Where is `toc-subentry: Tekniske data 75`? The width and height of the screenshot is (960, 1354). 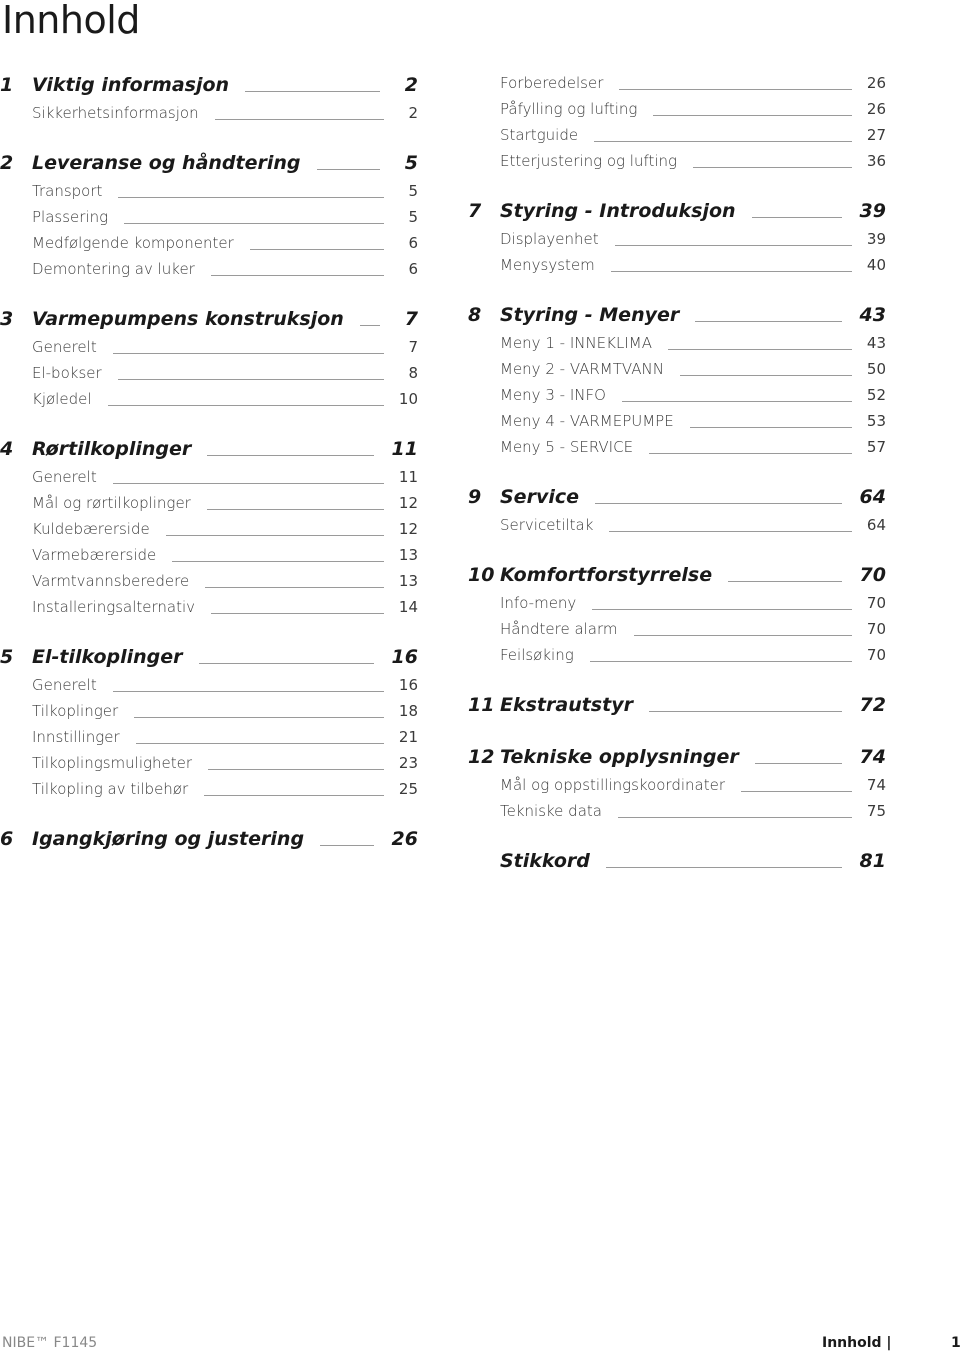 toc-subentry: Tekniske data 75 is located at coordinates (677, 811).